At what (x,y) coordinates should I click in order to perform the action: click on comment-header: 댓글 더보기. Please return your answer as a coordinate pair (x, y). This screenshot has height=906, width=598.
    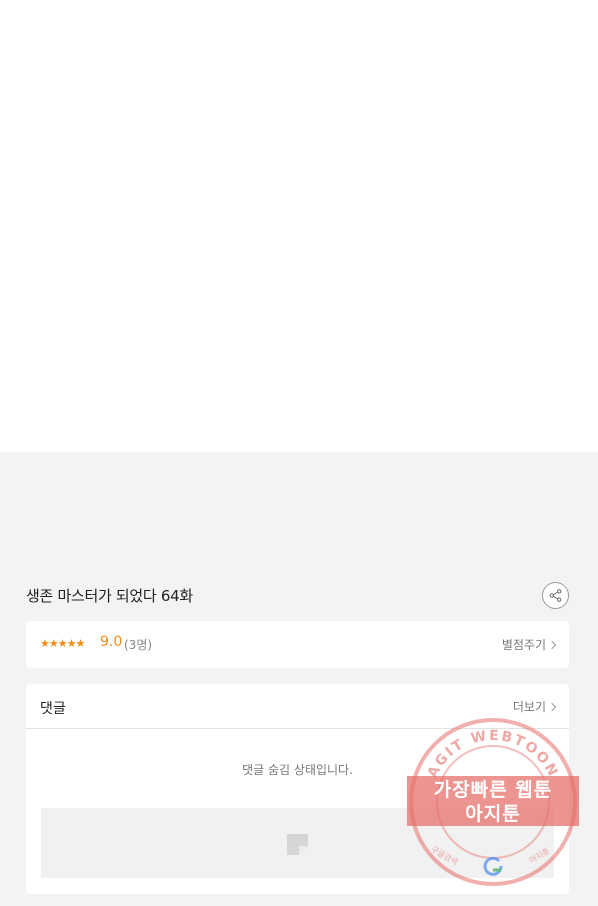
    Looking at the image, I should click on (297, 706).